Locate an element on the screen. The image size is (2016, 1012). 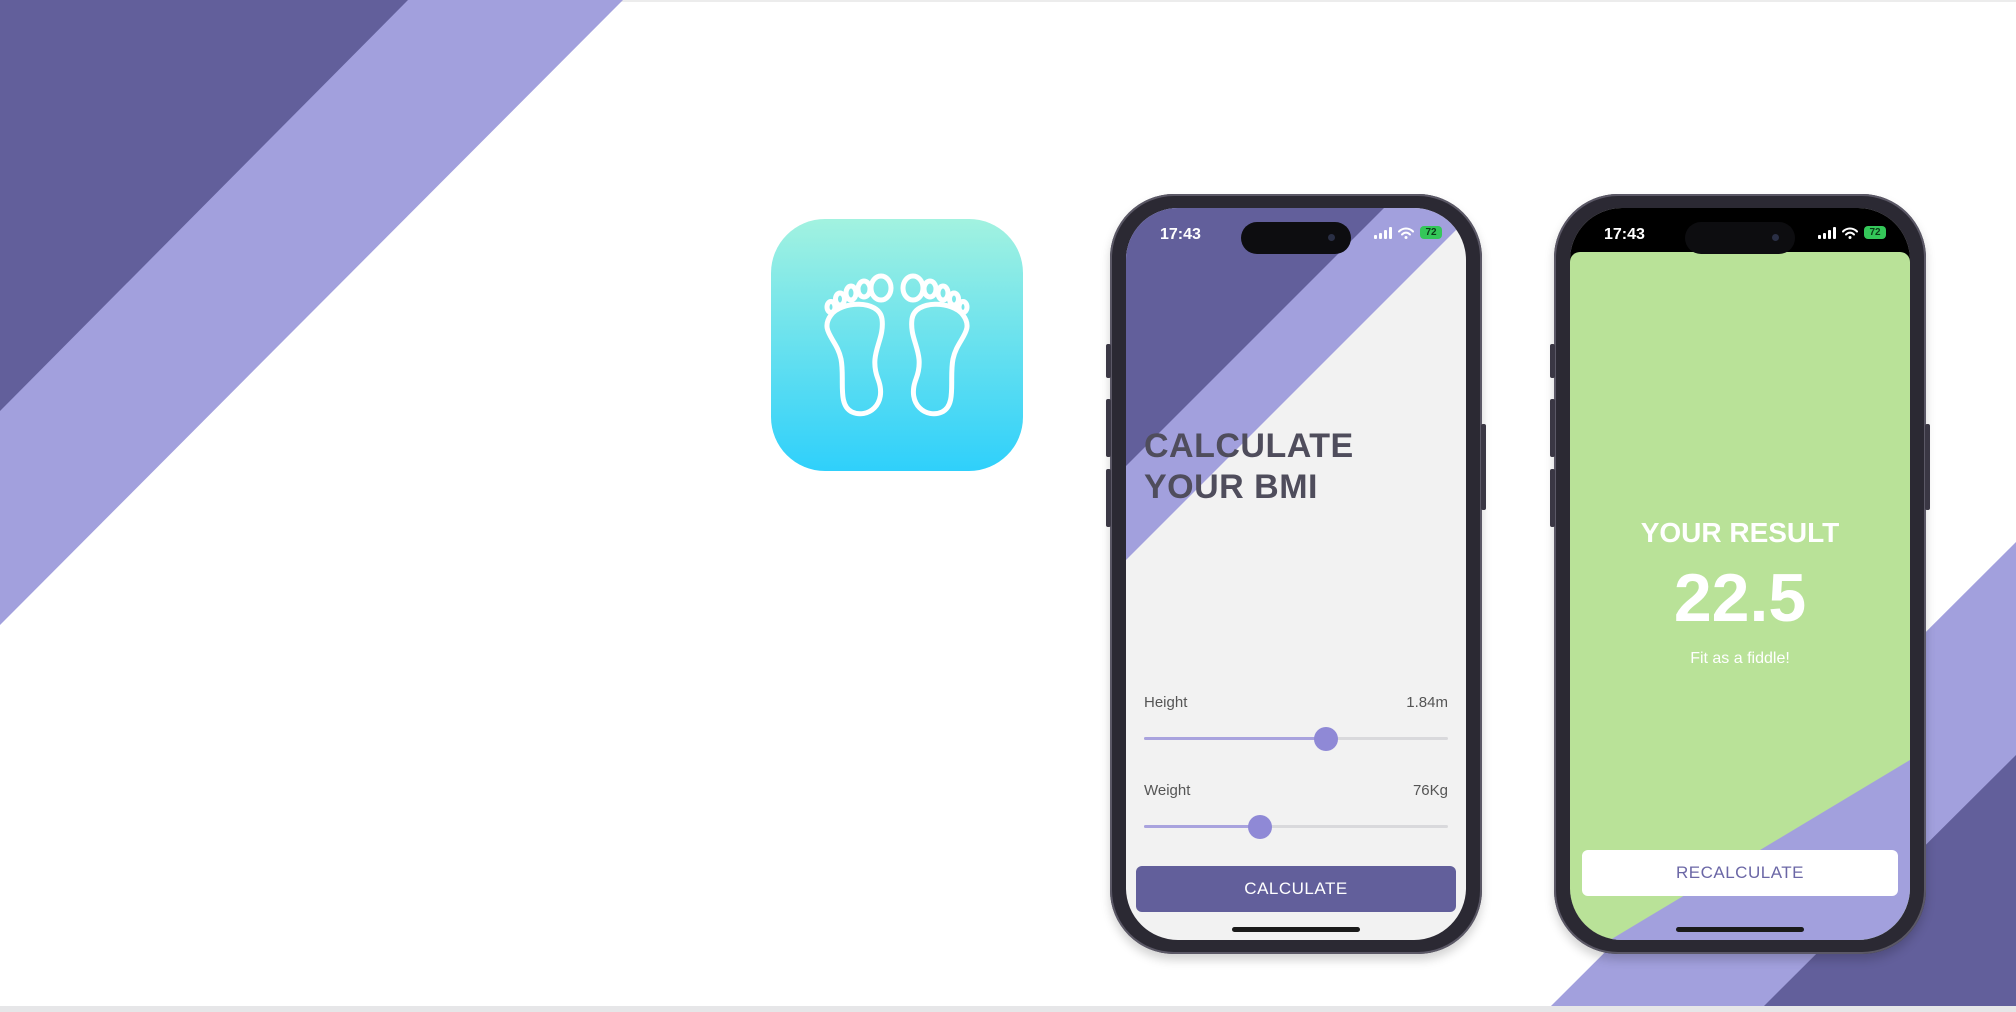
calculator-screen: 17:43 72 CALCULATE YOUR BMI Height 1.84m is located at coordinates (1296, 574).